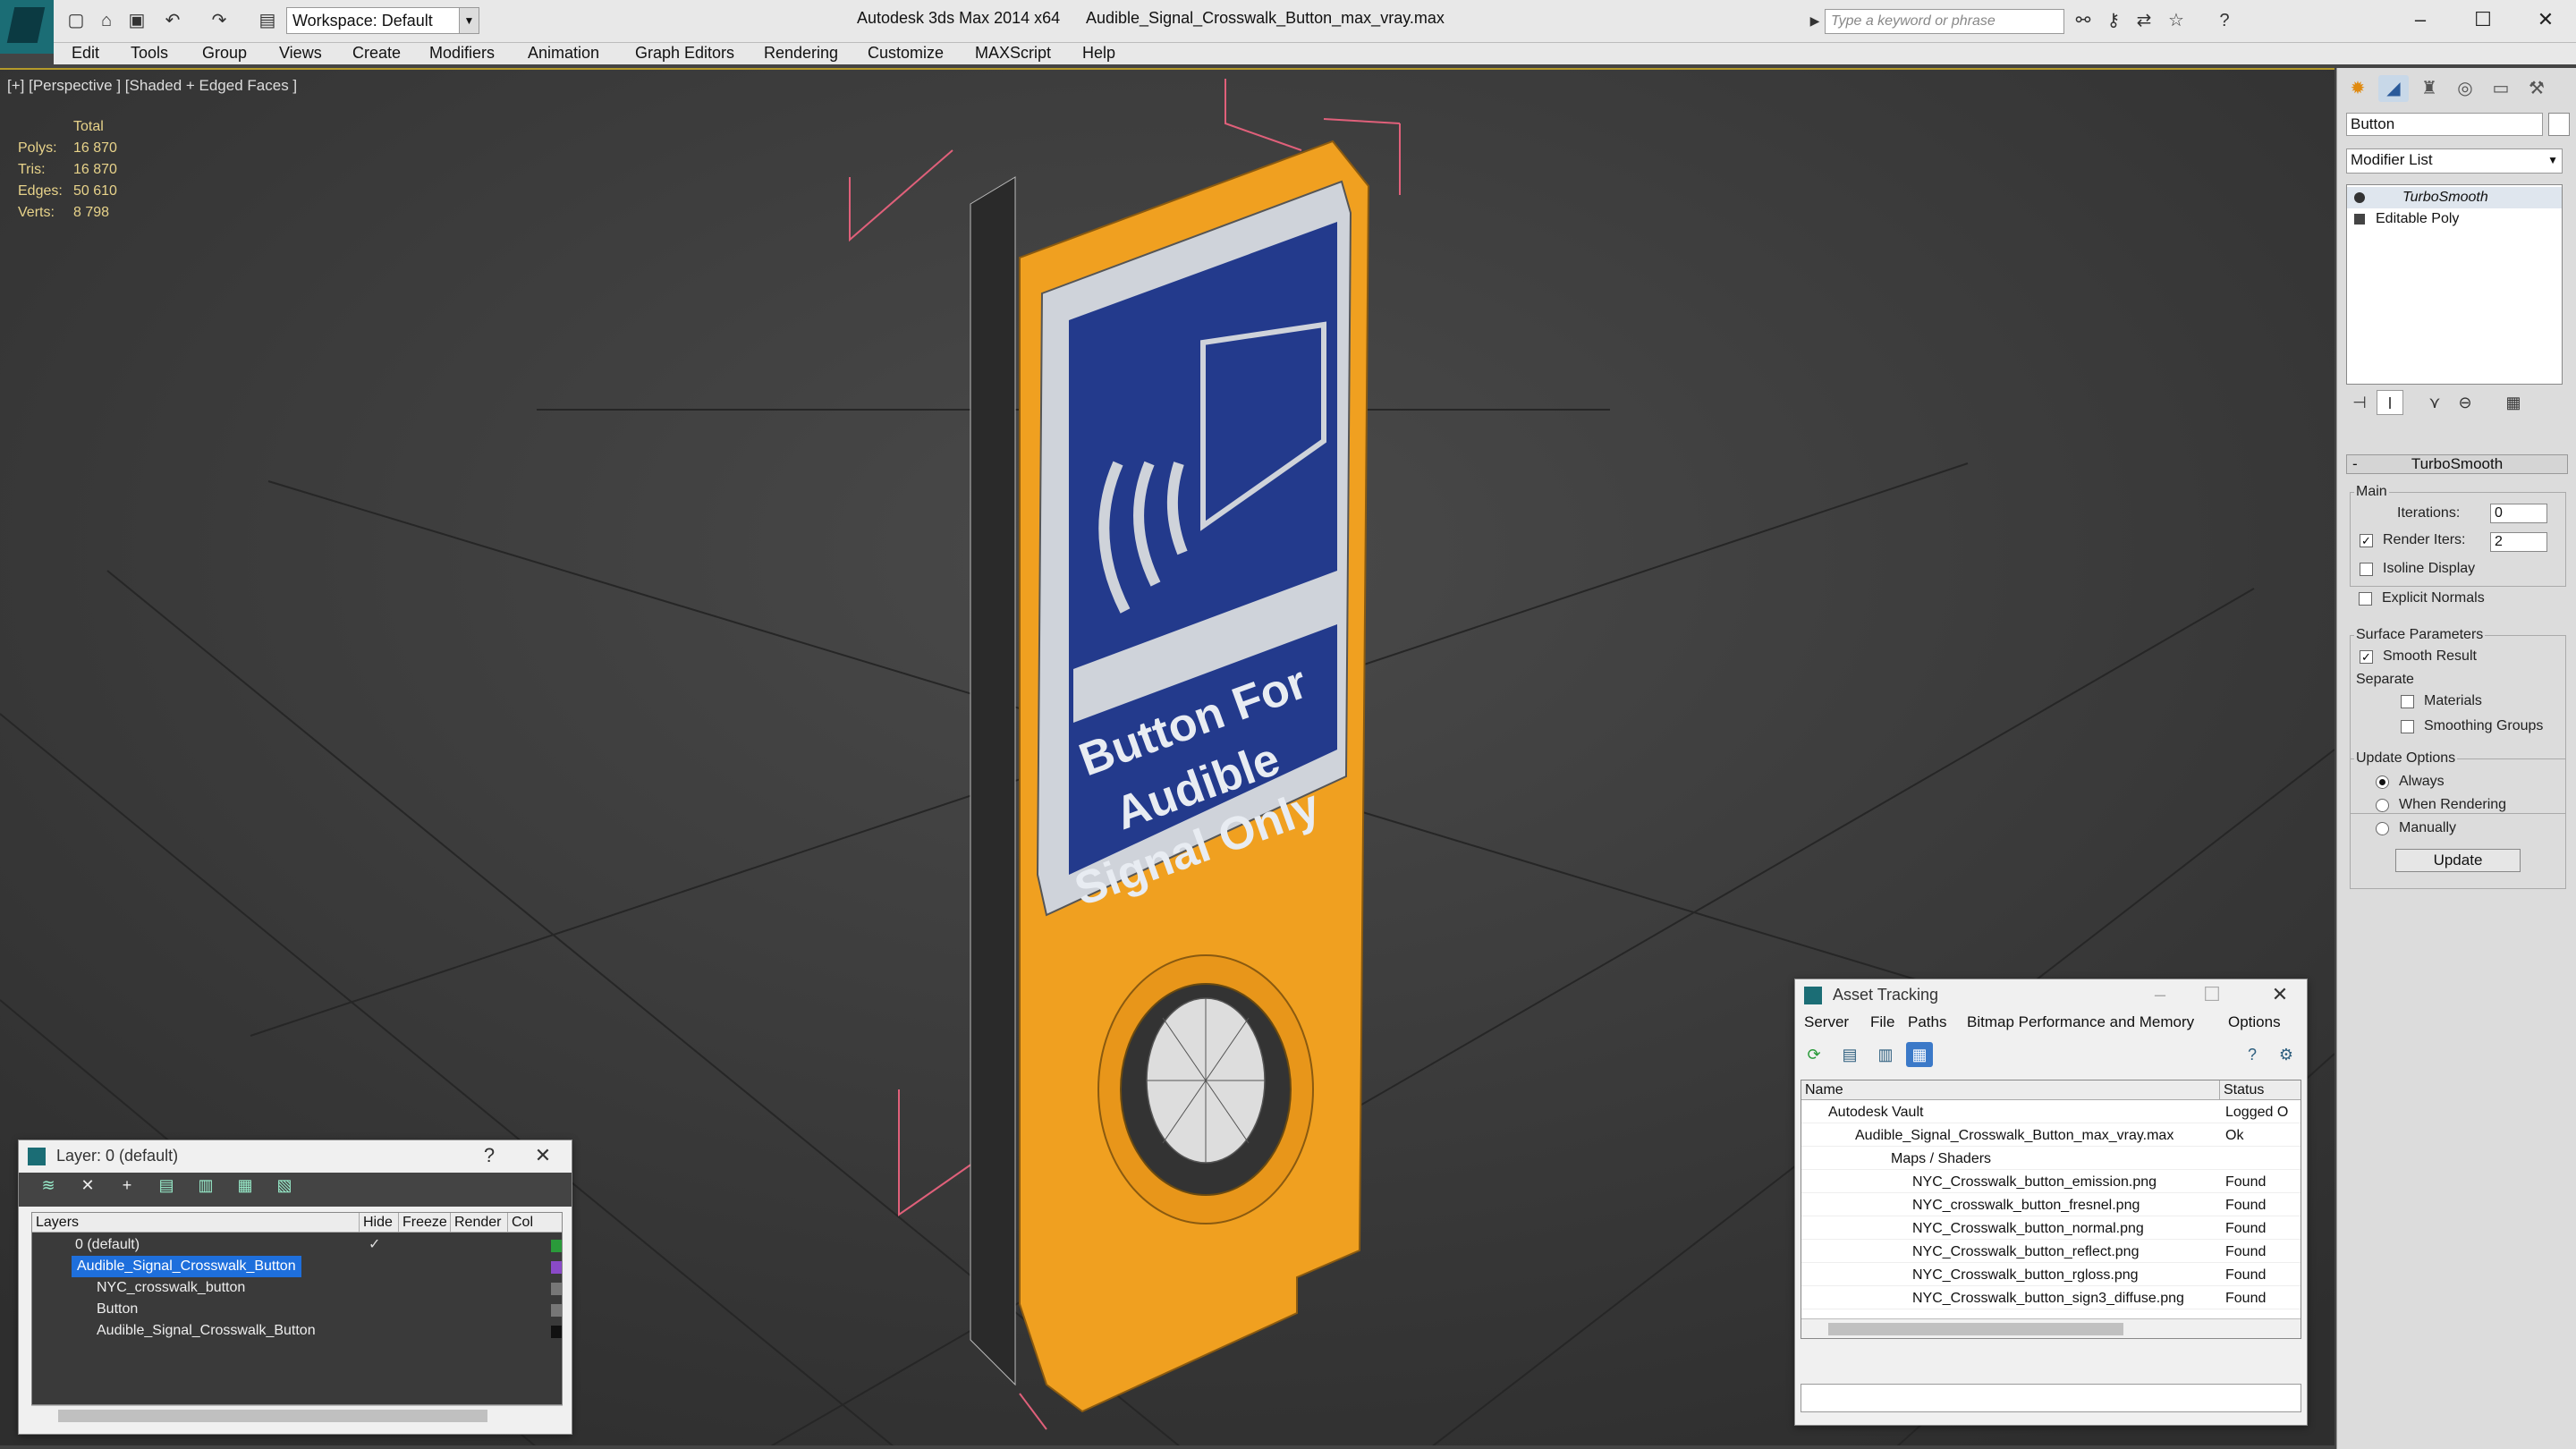 This screenshot has height=1449, width=2576. I want to click on key-icon: ⚷, so click(2113, 20).